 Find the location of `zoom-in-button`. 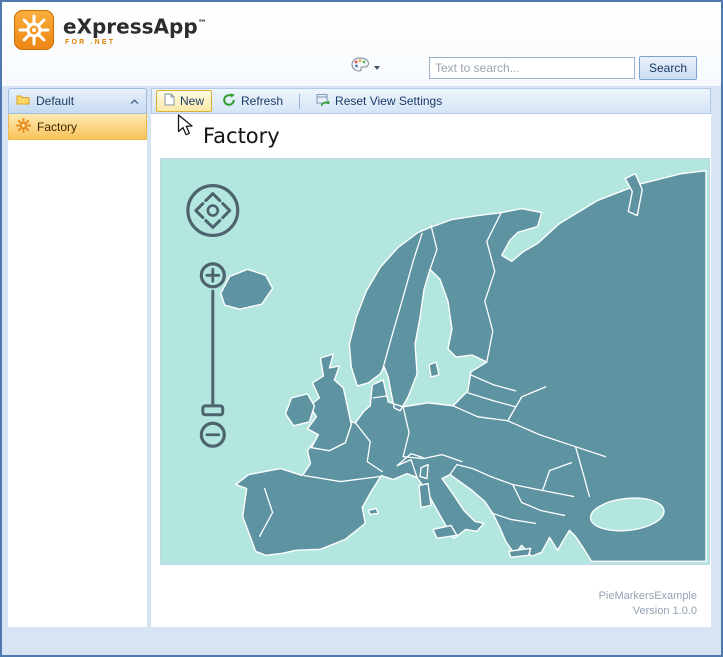

zoom-in-button is located at coordinates (212, 275).